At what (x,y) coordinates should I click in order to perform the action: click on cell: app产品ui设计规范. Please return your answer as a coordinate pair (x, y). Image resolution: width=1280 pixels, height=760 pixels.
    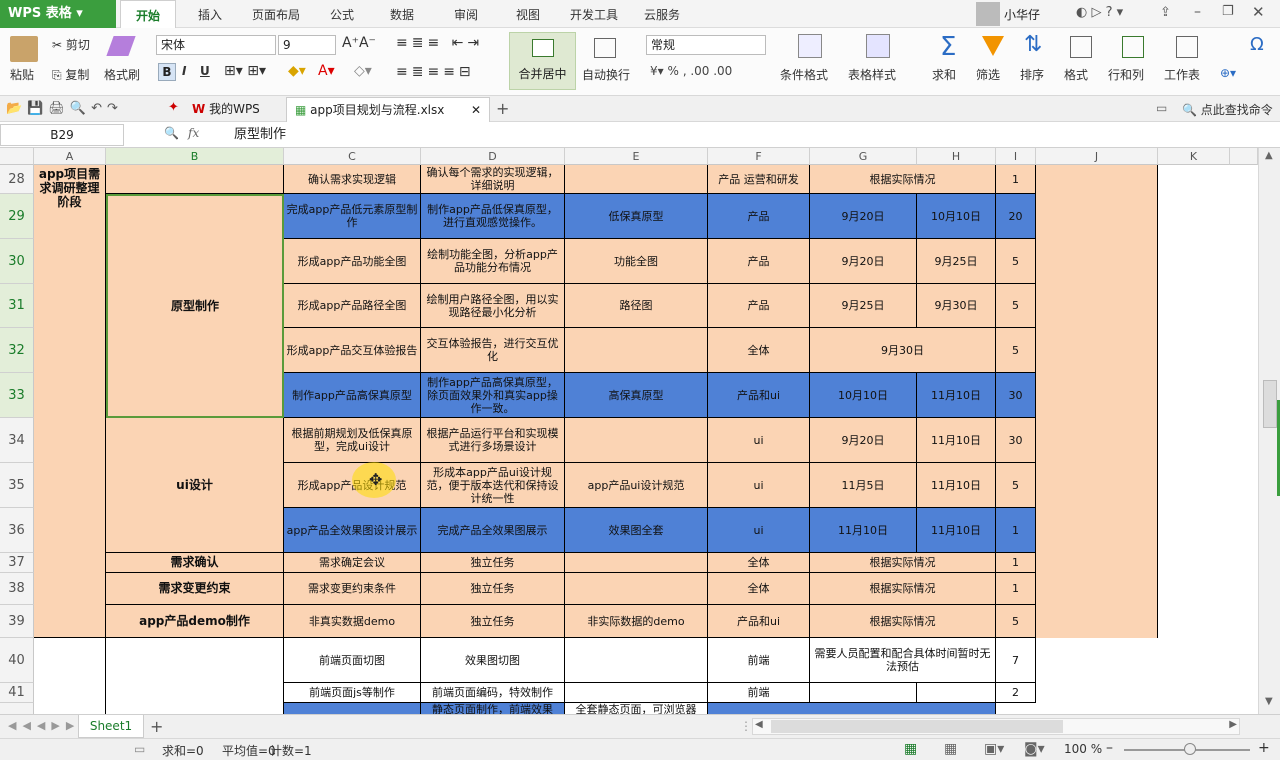
    Looking at the image, I should click on (636, 485).